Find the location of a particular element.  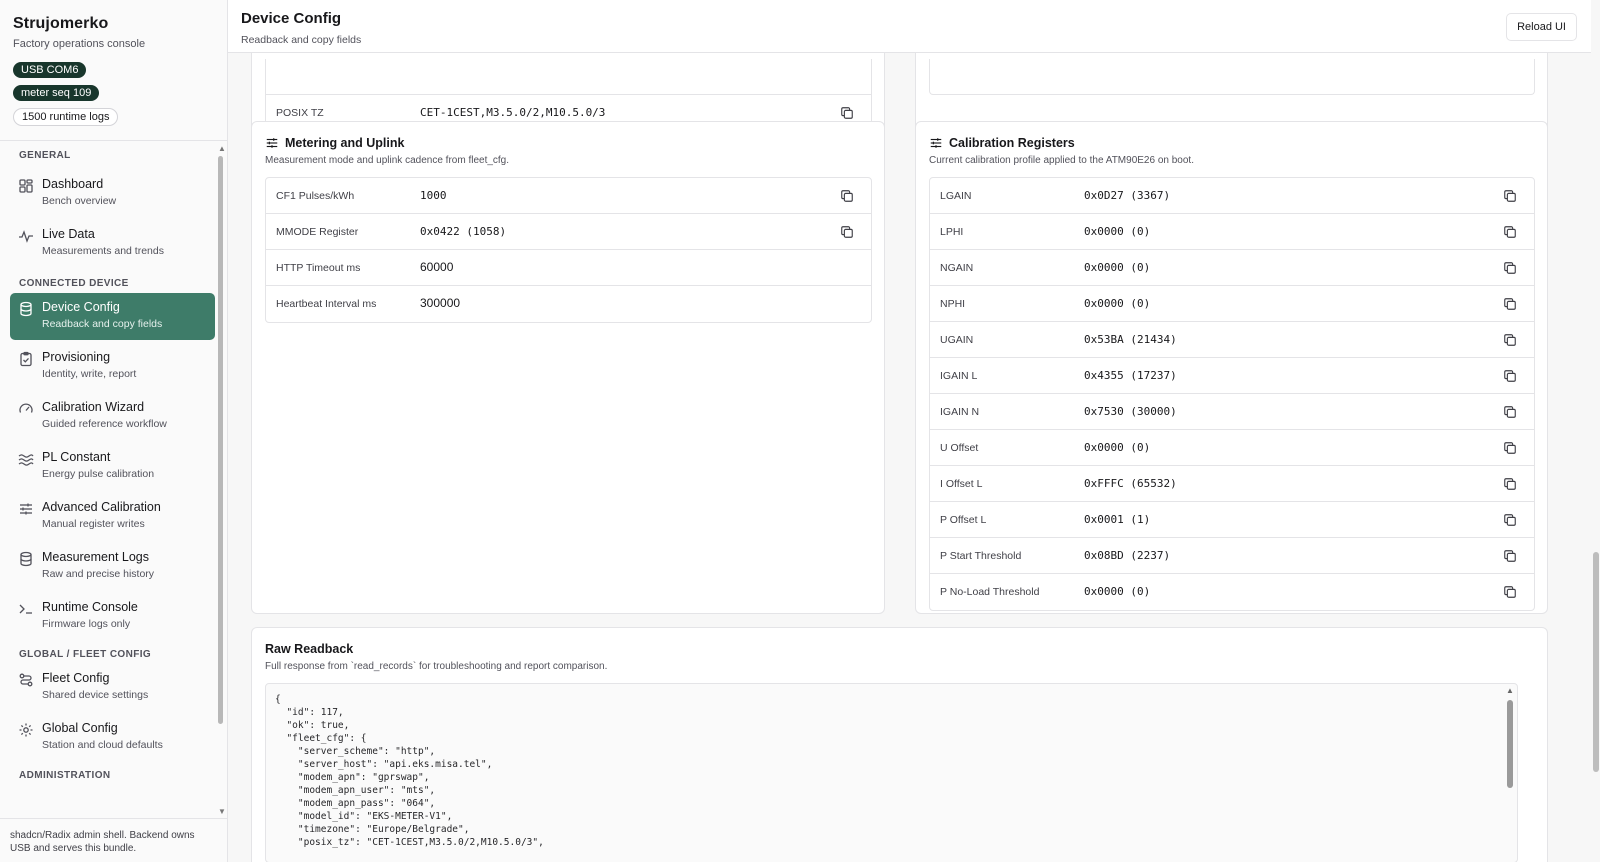

nav-section-connected-device: CONNECTED DEVICE is located at coordinates (74, 283).